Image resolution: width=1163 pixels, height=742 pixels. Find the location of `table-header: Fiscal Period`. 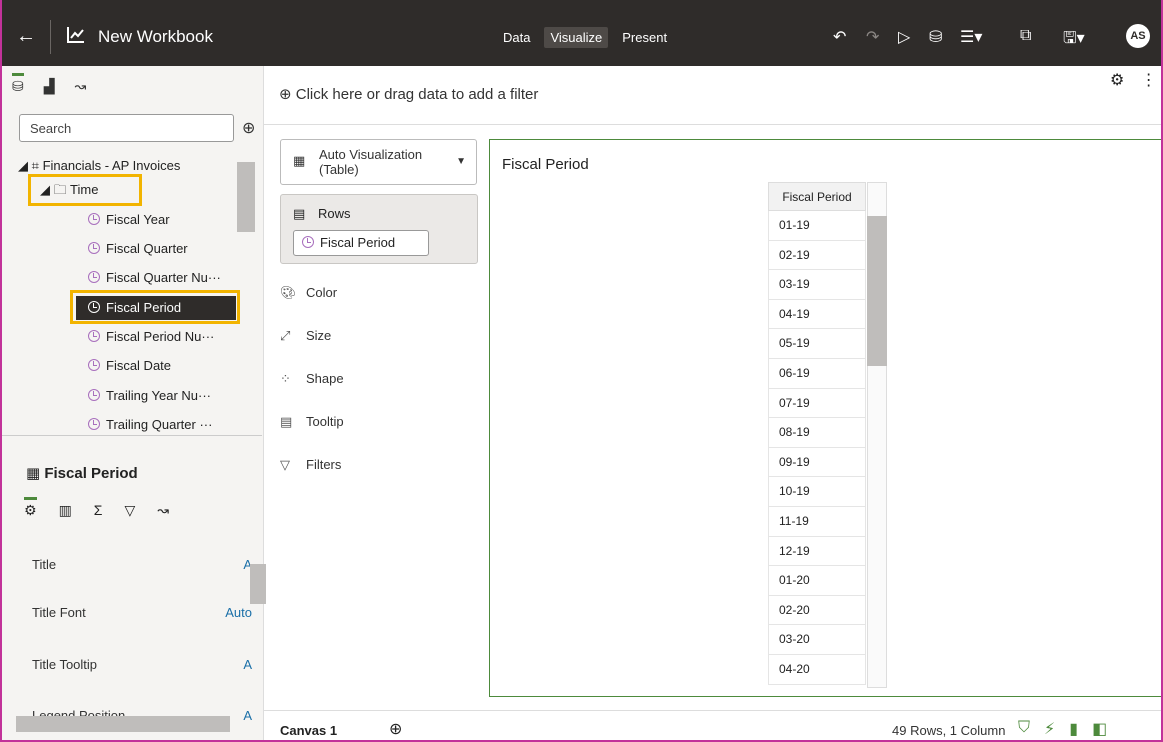

table-header: Fiscal Period is located at coordinates (817, 196).